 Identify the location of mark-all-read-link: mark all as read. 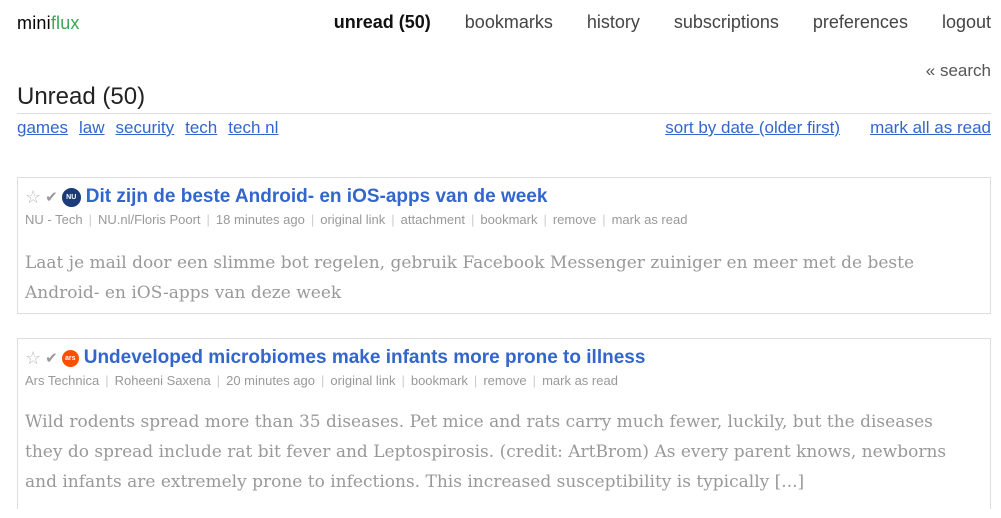
(930, 128).